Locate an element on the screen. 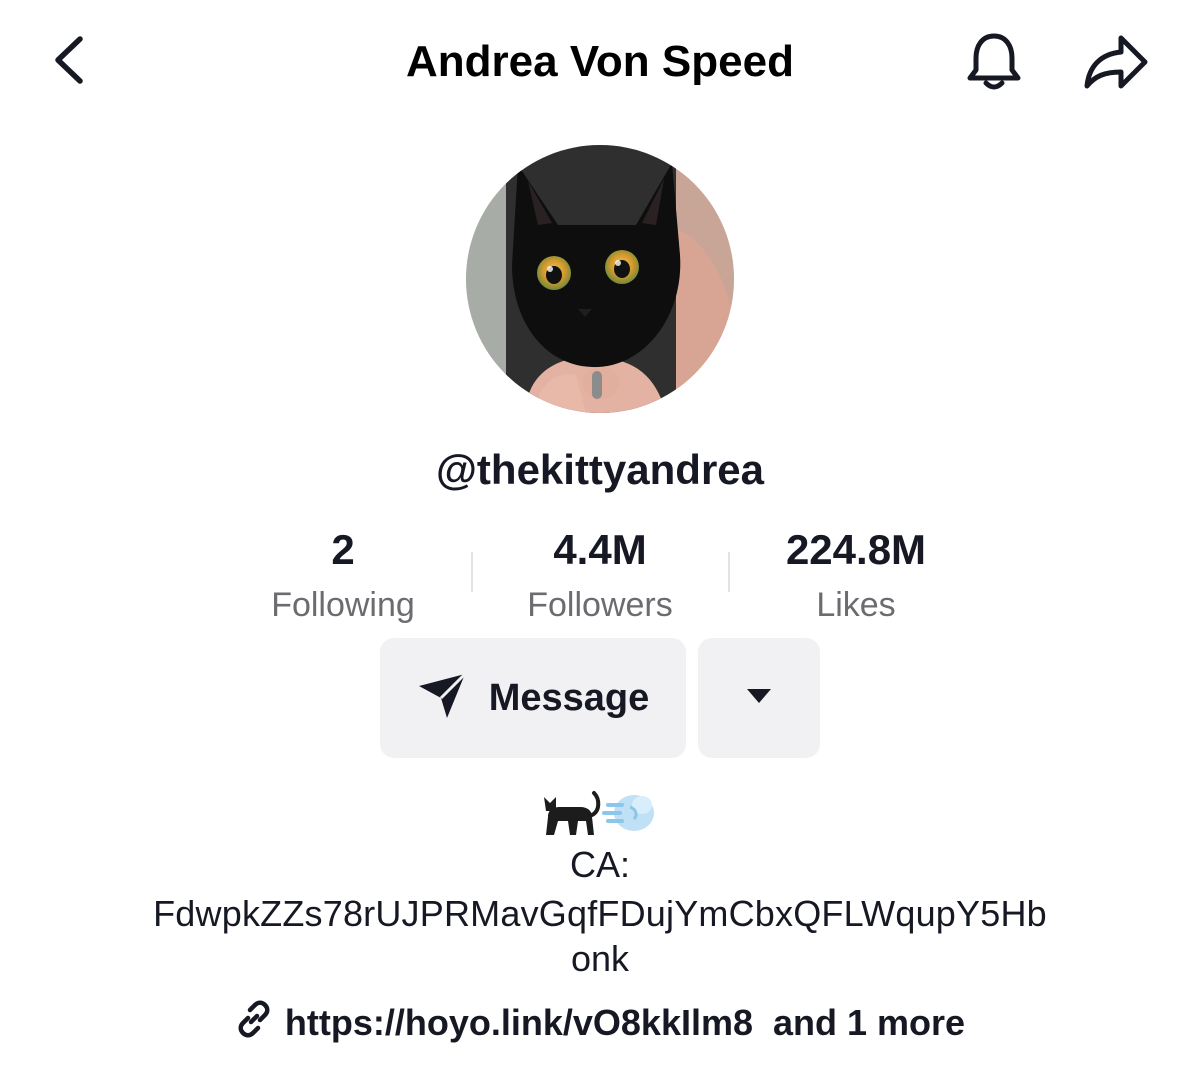 The height and width of the screenshot is (1070, 1200). more-options-dropdown-button is located at coordinates (759, 698).